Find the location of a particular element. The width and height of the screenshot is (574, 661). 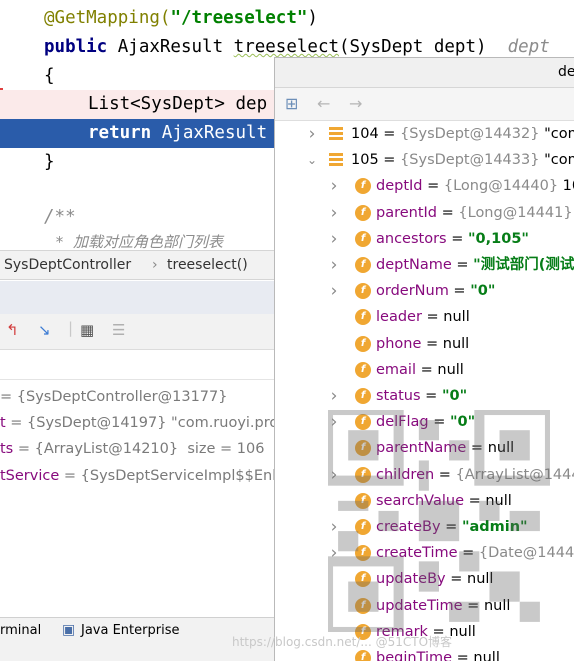

node-text: 105 = {SysDept@14433} "com. is located at coordinates (462, 160).